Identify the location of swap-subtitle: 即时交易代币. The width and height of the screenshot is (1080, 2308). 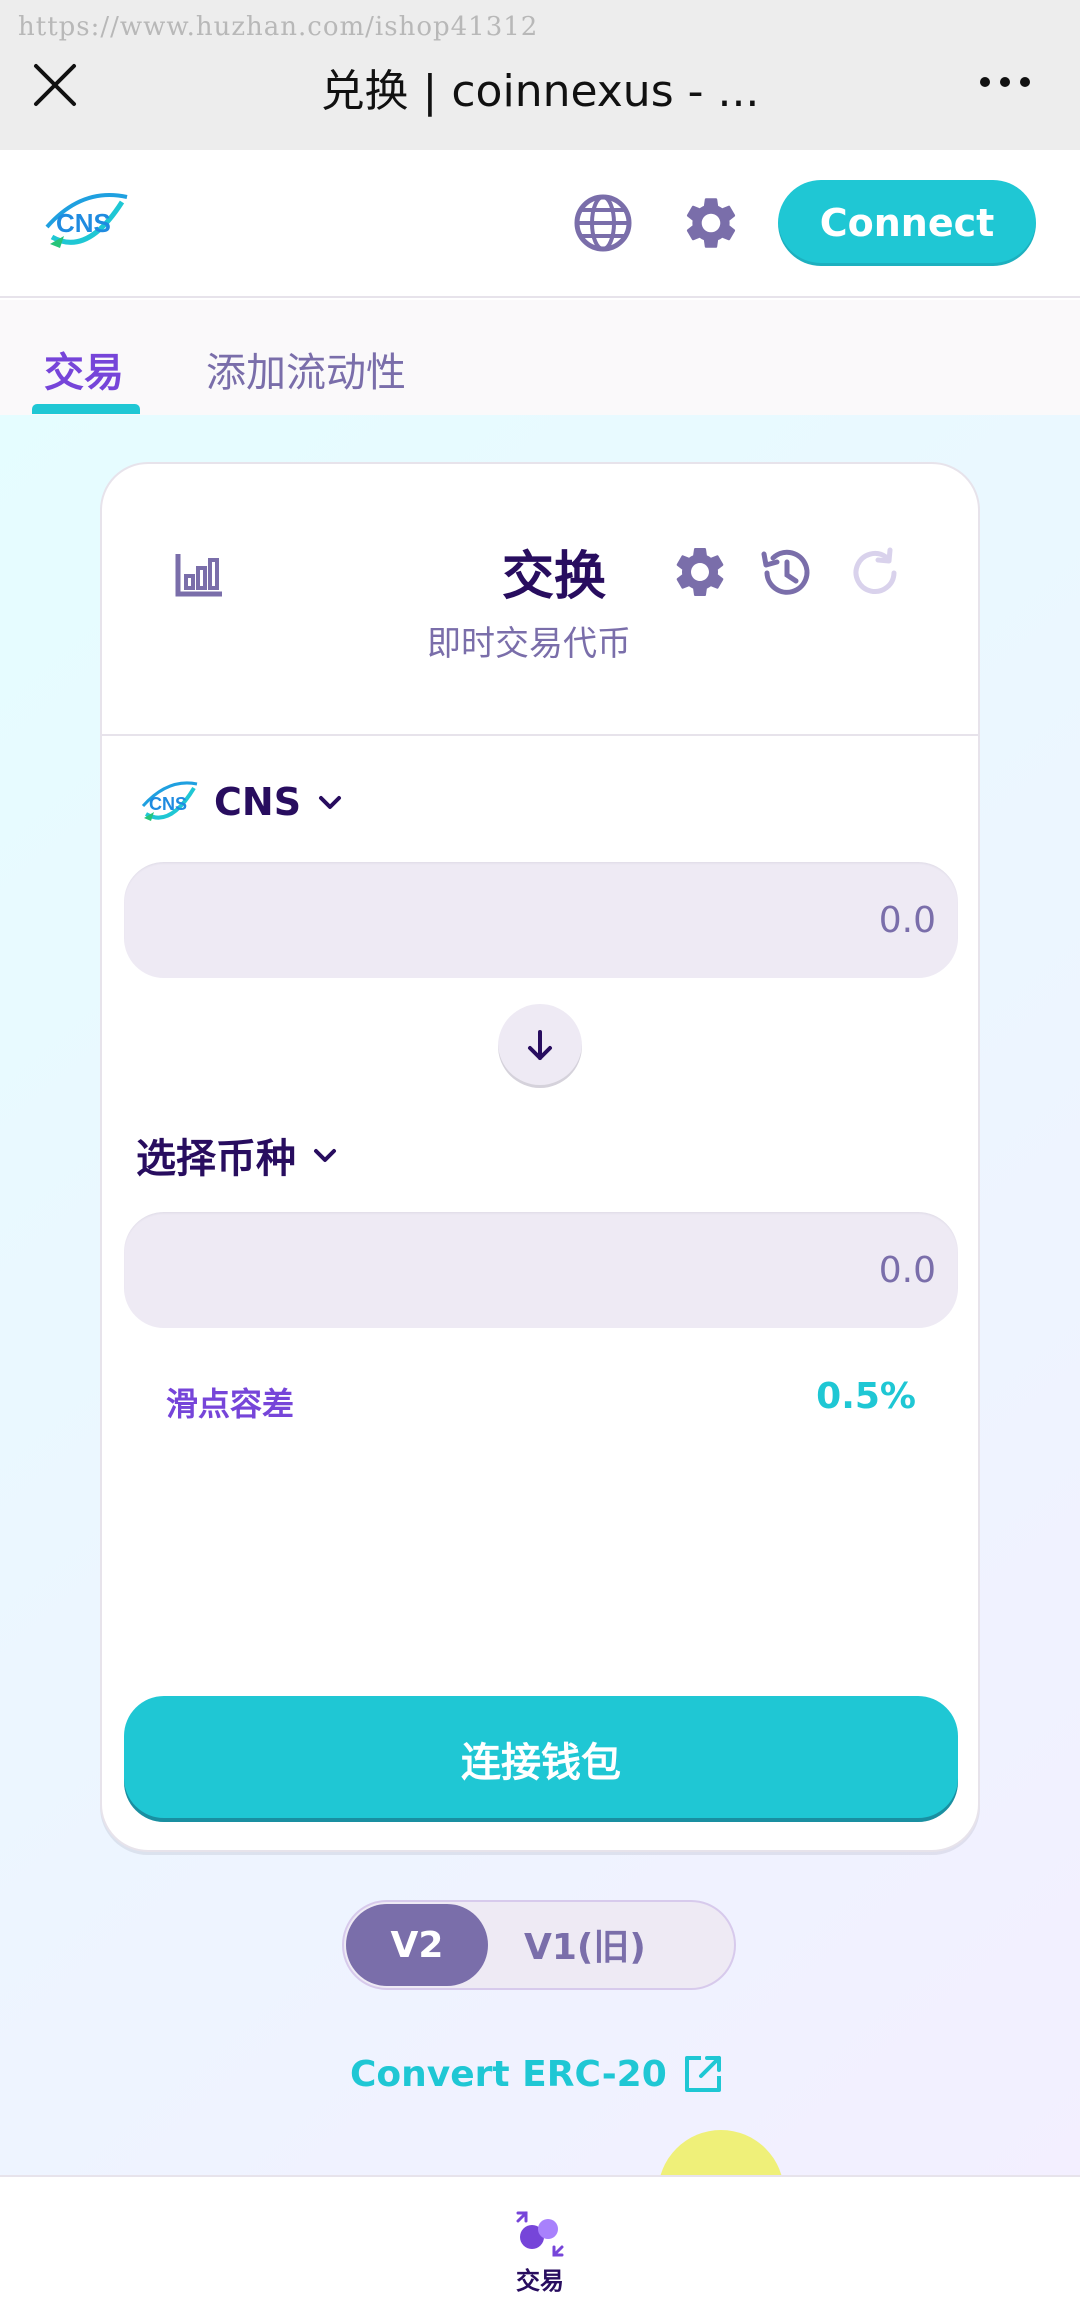
(529, 644).